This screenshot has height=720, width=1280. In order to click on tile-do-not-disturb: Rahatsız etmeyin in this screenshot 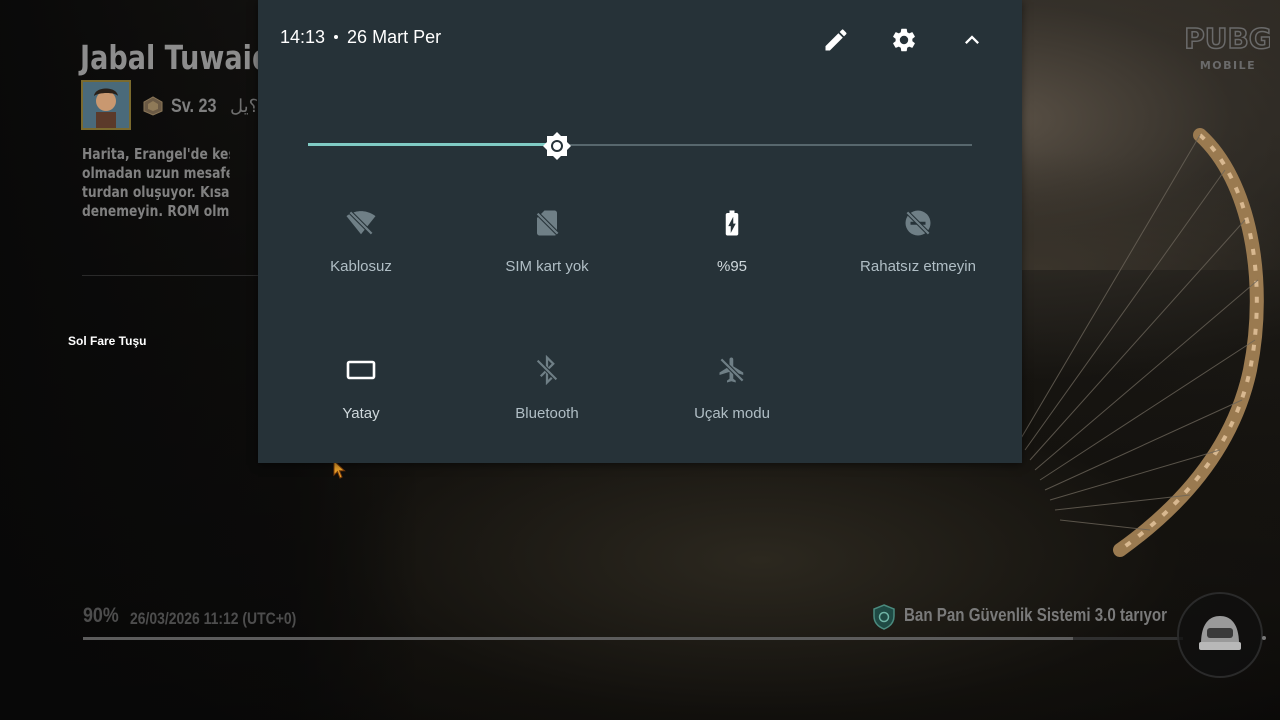, I will do `click(918, 263)`.